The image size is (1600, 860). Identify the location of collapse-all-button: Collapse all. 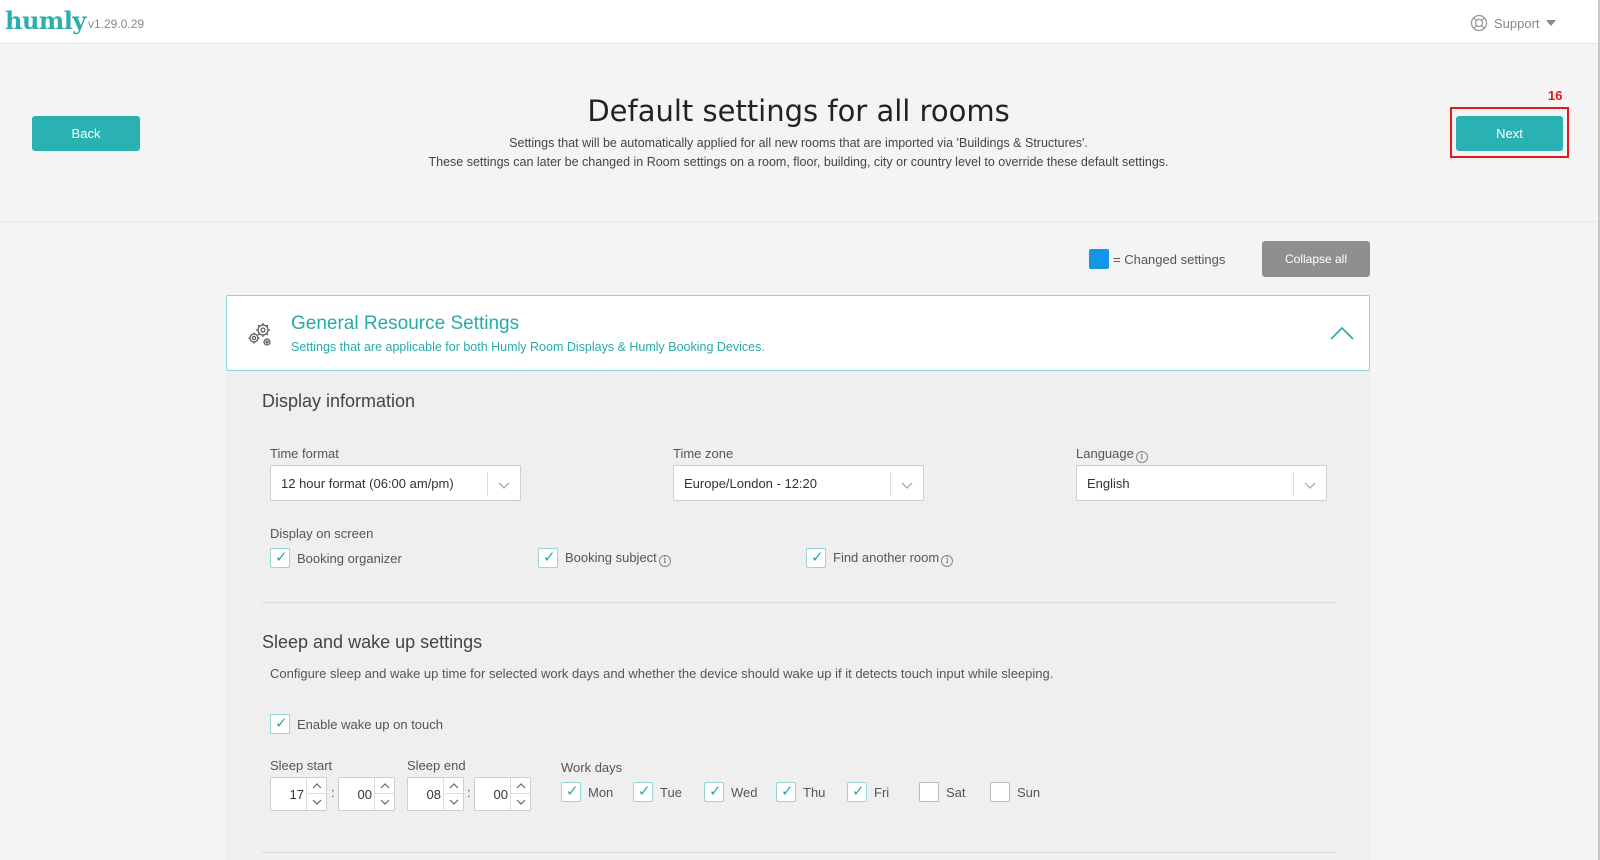
(1316, 259).